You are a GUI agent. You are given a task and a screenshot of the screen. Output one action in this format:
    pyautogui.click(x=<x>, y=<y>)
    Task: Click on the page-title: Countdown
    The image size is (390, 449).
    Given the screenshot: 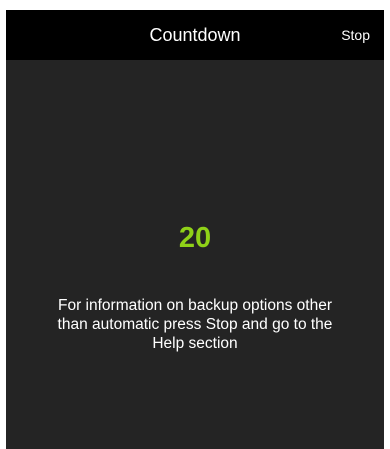 What is the action you would take?
    pyautogui.click(x=195, y=35)
    